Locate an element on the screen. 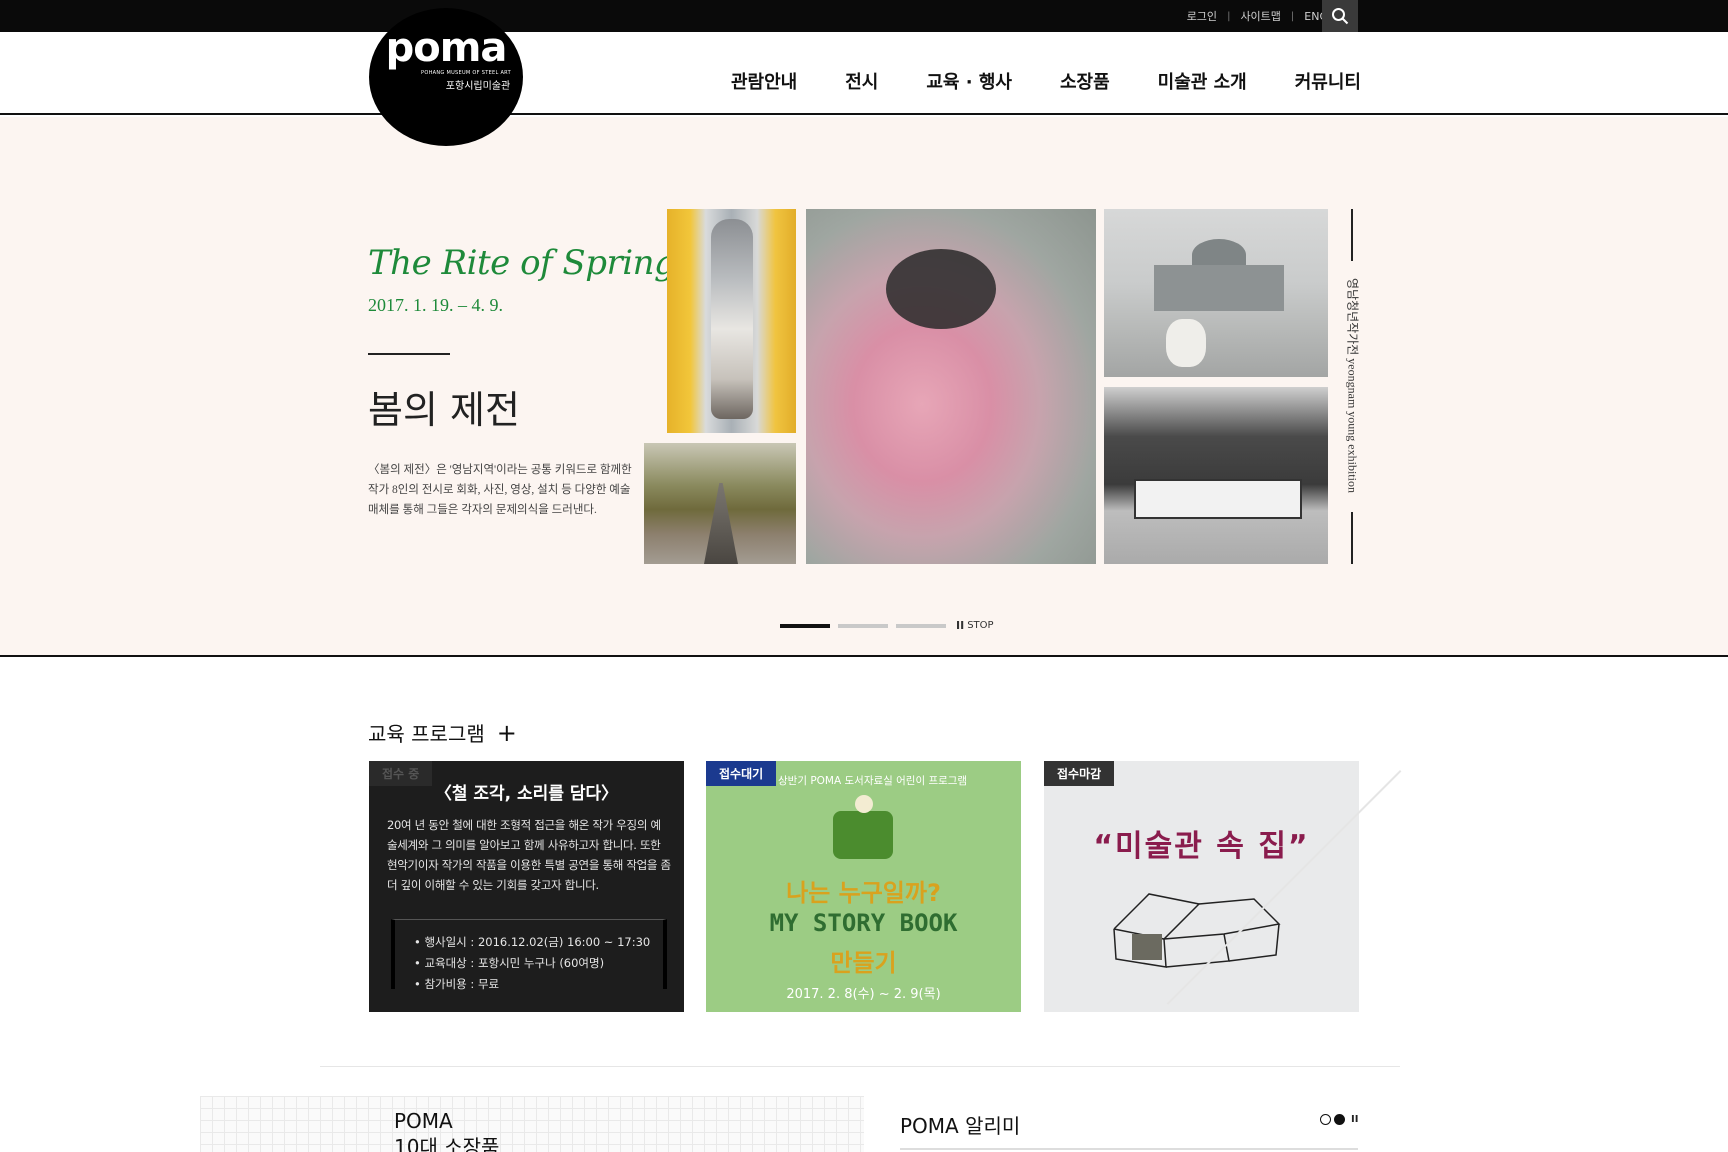 The width and height of the screenshot is (1728, 1152). logo-subtitle: POHANG MUSEUM OF STEEL ART is located at coordinates (466, 73).